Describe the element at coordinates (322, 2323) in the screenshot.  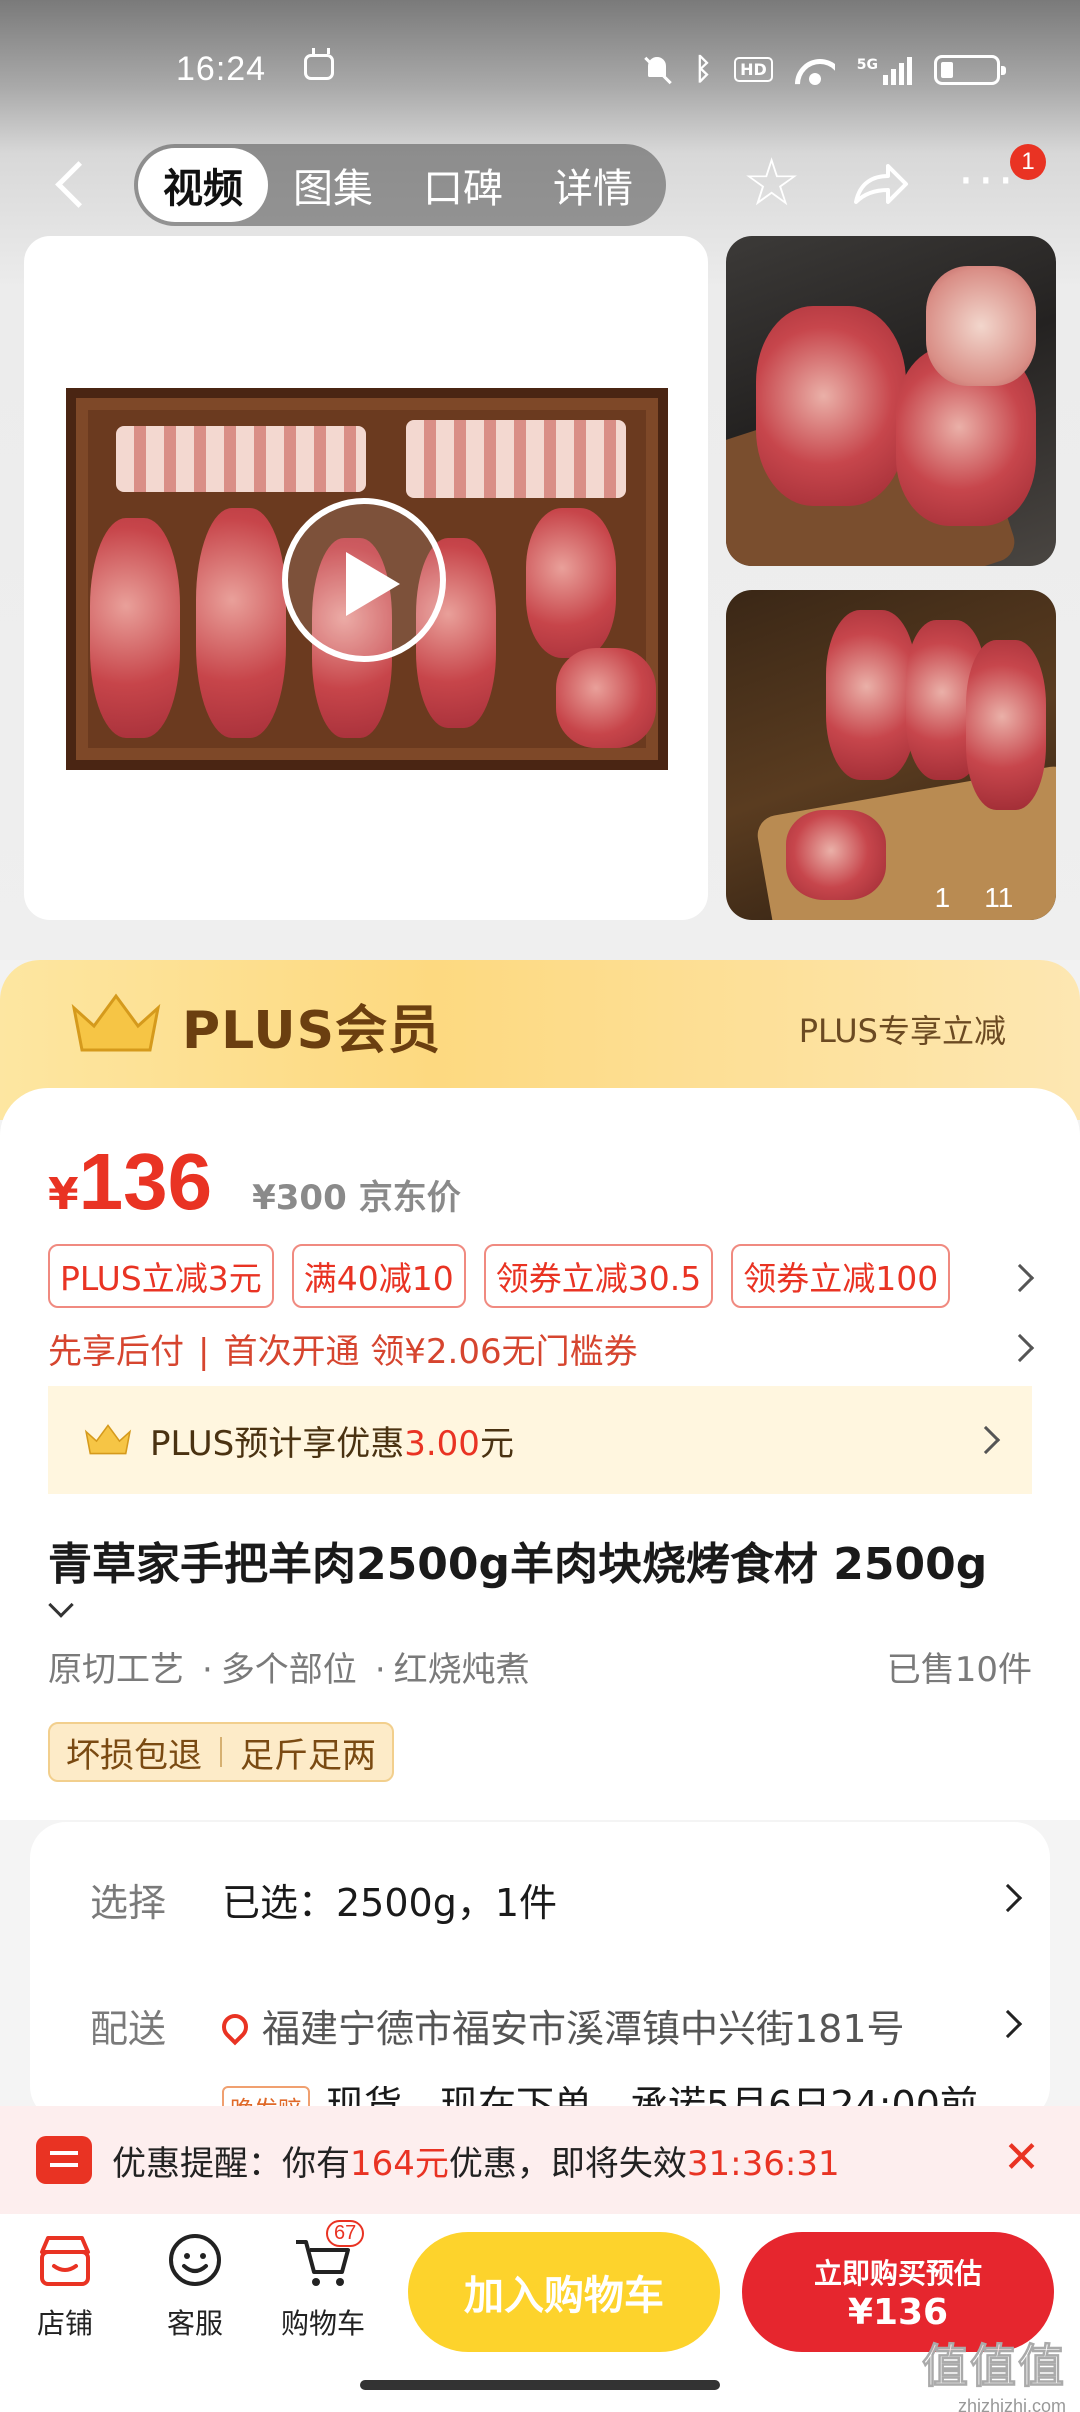
I see `cart-label: 购物车` at that location.